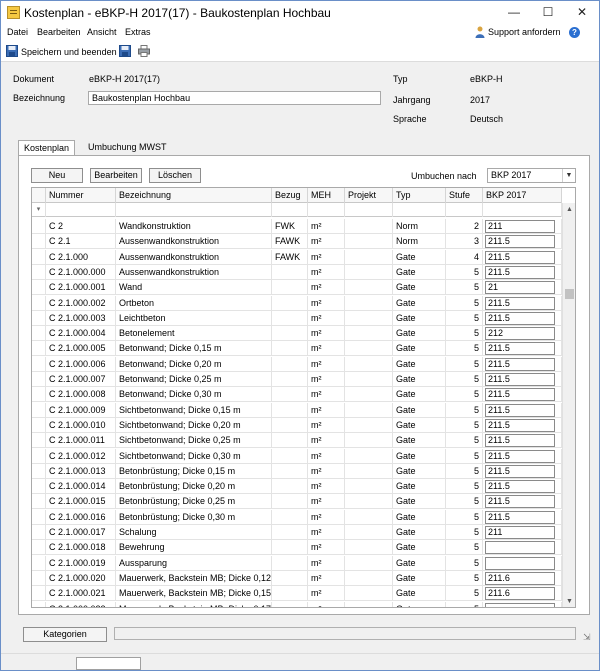 This screenshot has height=671, width=600. What do you see at coordinates (419, 210) in the screenshot?
I see `filter-cell-typ` at bounding box center [419, 210].